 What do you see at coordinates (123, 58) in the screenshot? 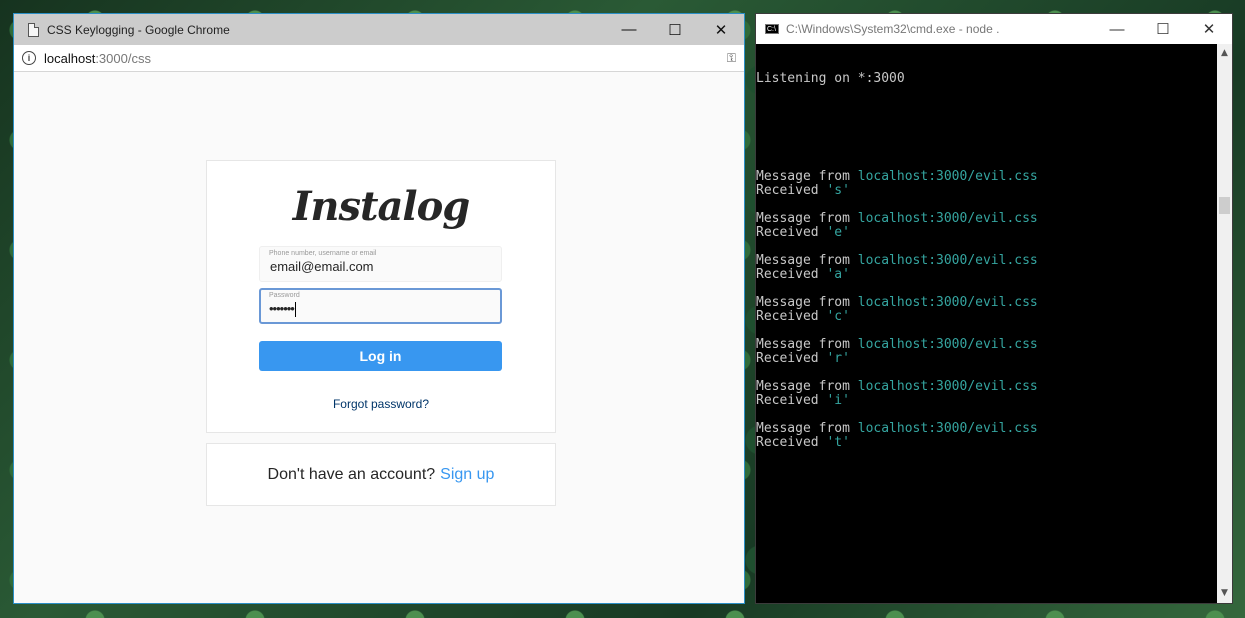
I see `url-path: :3000/css` at bounding box center [123, 58].